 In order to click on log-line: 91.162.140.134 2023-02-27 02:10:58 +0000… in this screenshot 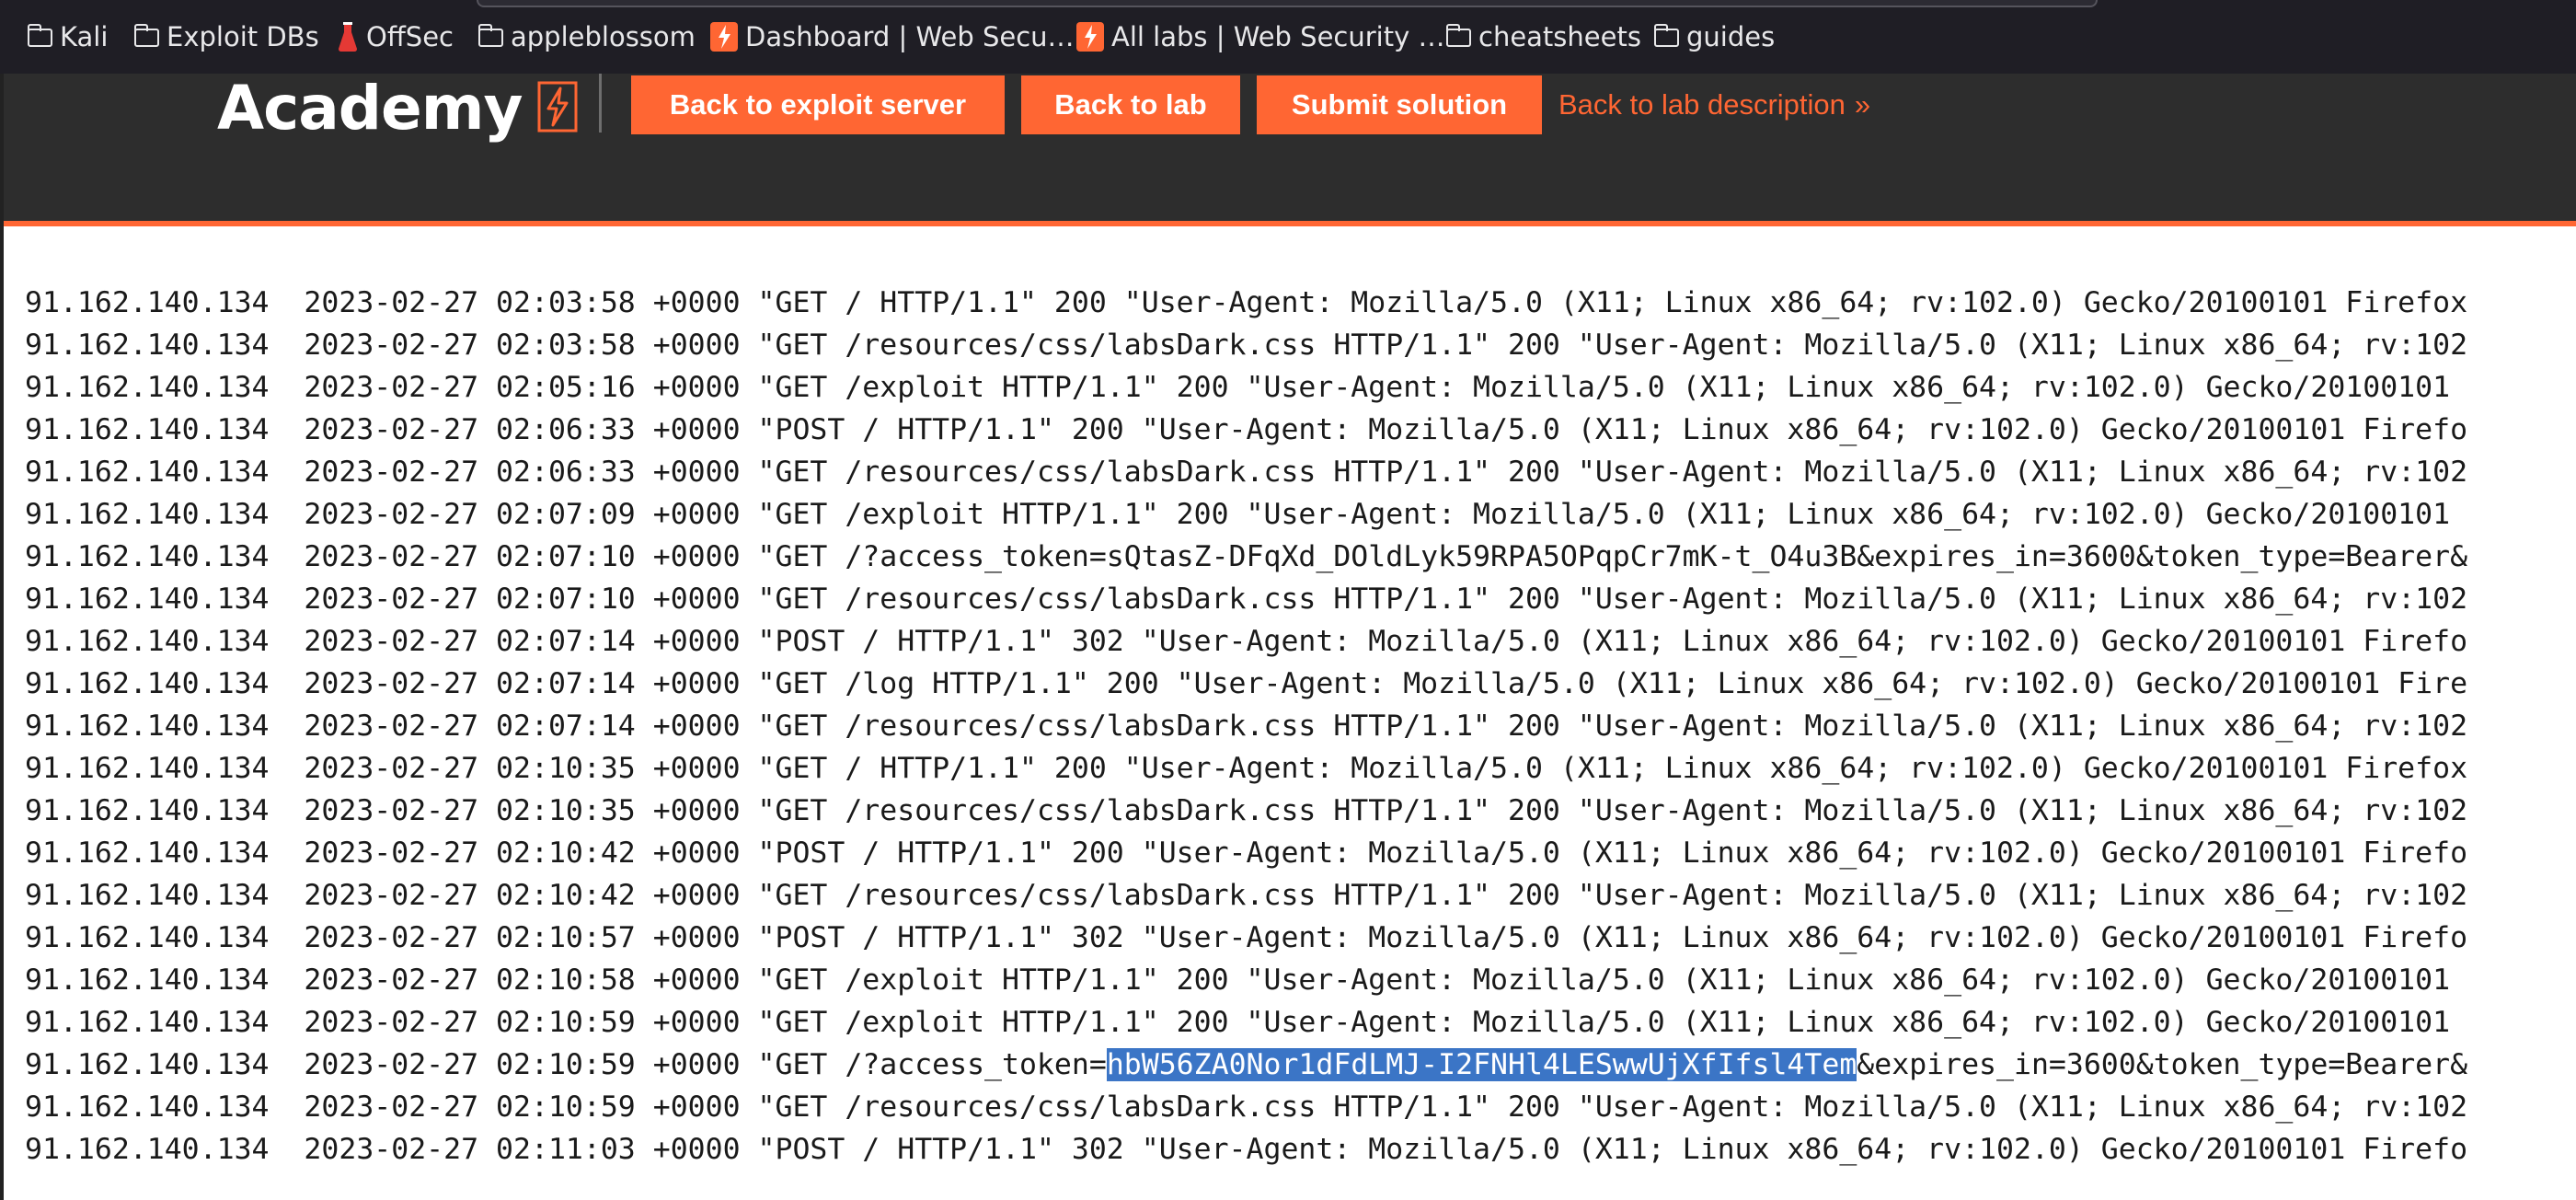, I will do `click(1238, 980)`.